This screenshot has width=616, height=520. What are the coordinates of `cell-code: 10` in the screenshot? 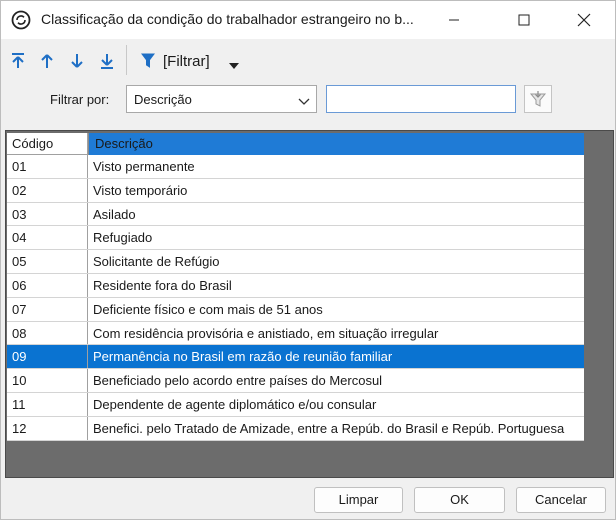 It's located at (47, 380).